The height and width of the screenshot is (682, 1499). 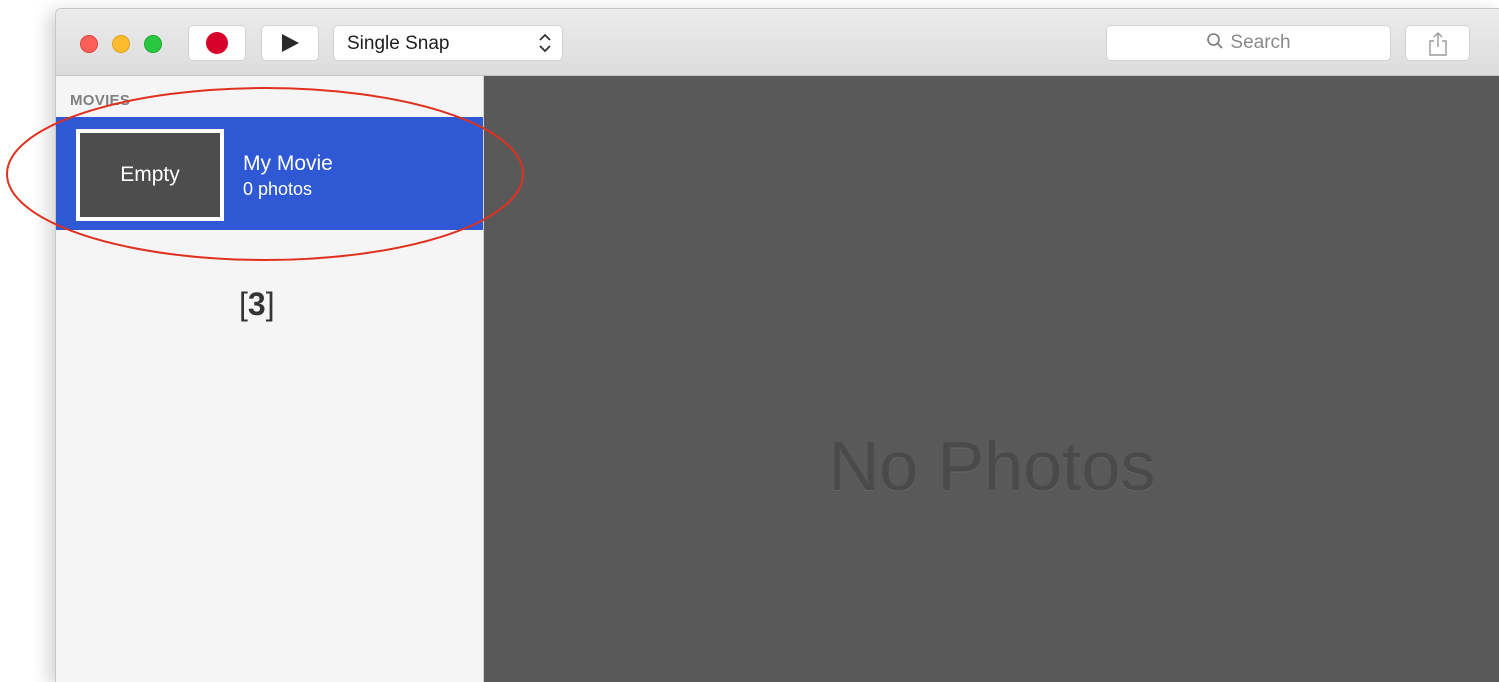 I want to click on close-window-button, so click(x=89, y=44).